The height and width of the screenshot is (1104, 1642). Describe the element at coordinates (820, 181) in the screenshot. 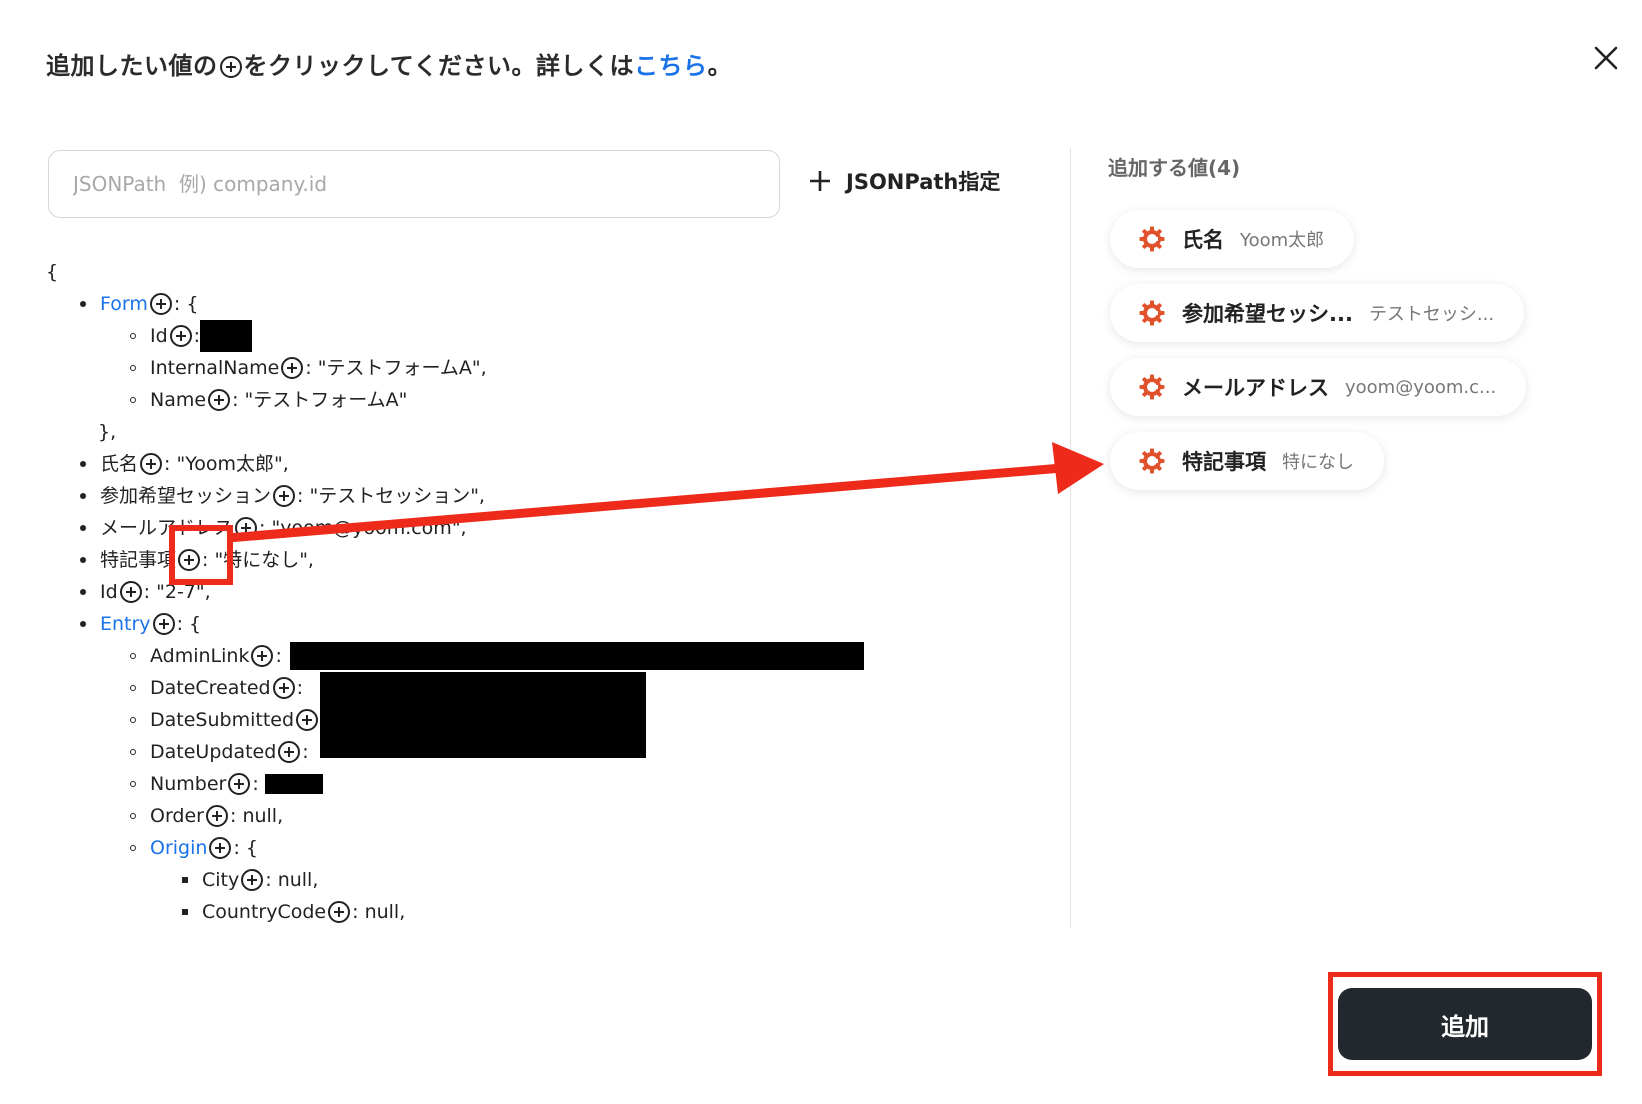

I see `plus-icon` at that location.